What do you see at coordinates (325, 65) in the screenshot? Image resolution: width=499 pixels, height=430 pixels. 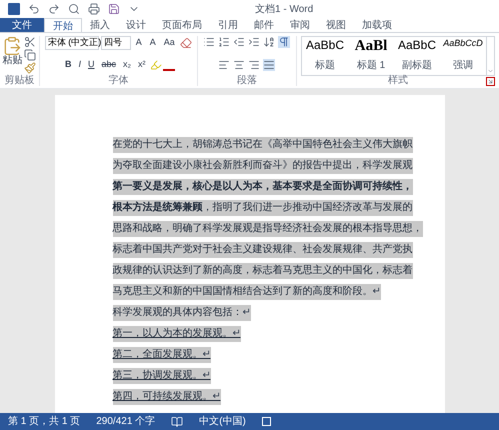 I see `style-name: 标题` at bounding box center [325, 65].